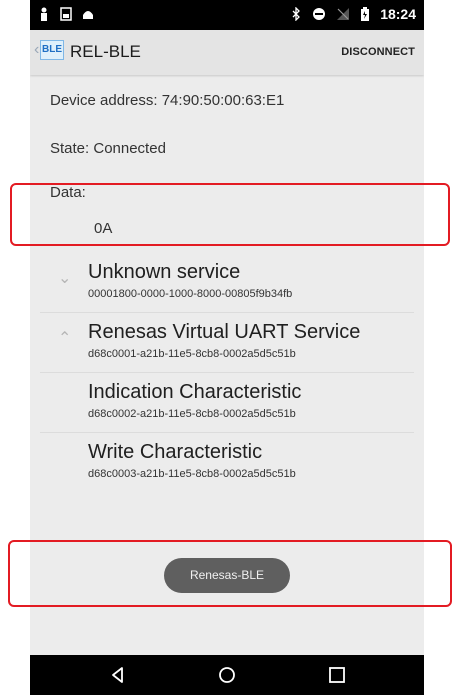 The height and width of the screenshot is (695, 454). What do you see at coordinates (224, 332) in the screenshot?
I see `service-name: Renesas Virtual UART Service` at bounding box center [224, 332].